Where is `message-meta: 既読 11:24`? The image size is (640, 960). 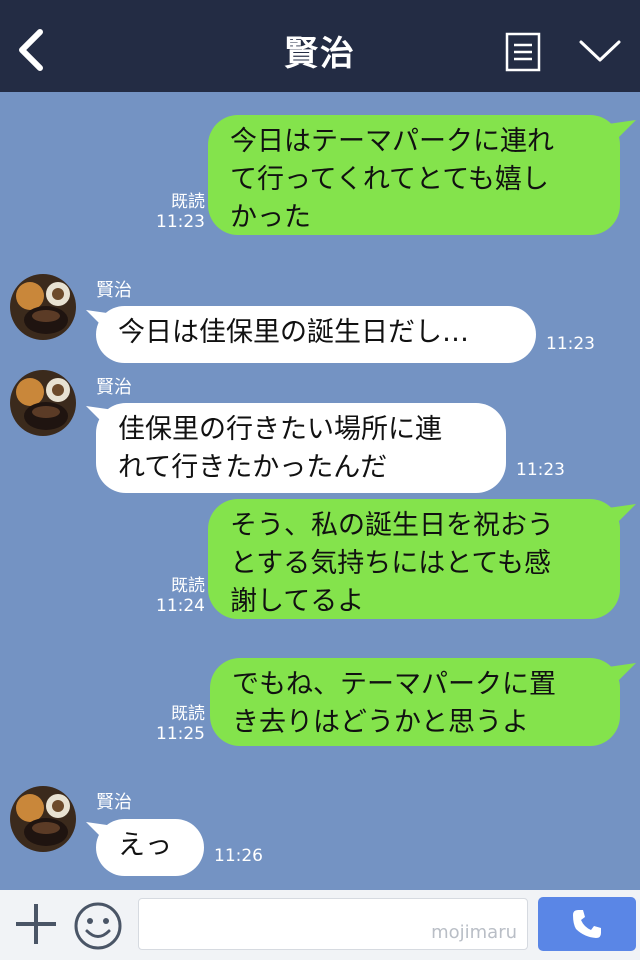 message-meta: 既読 11:24 is located at coordinates (177, 596).